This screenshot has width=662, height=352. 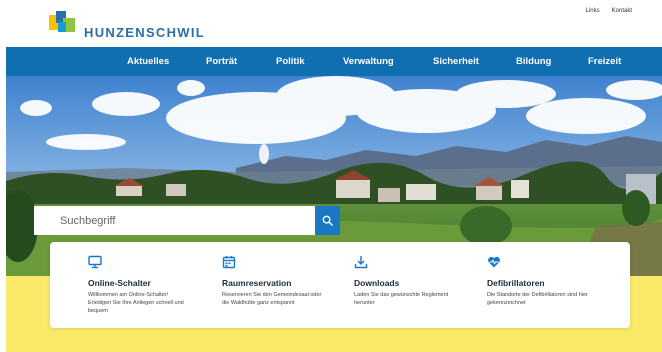 What do you see at coordinates (290, 61) in the screenshot?
I see `nav-item-politik: Politik` at bounding box center [290, 61].